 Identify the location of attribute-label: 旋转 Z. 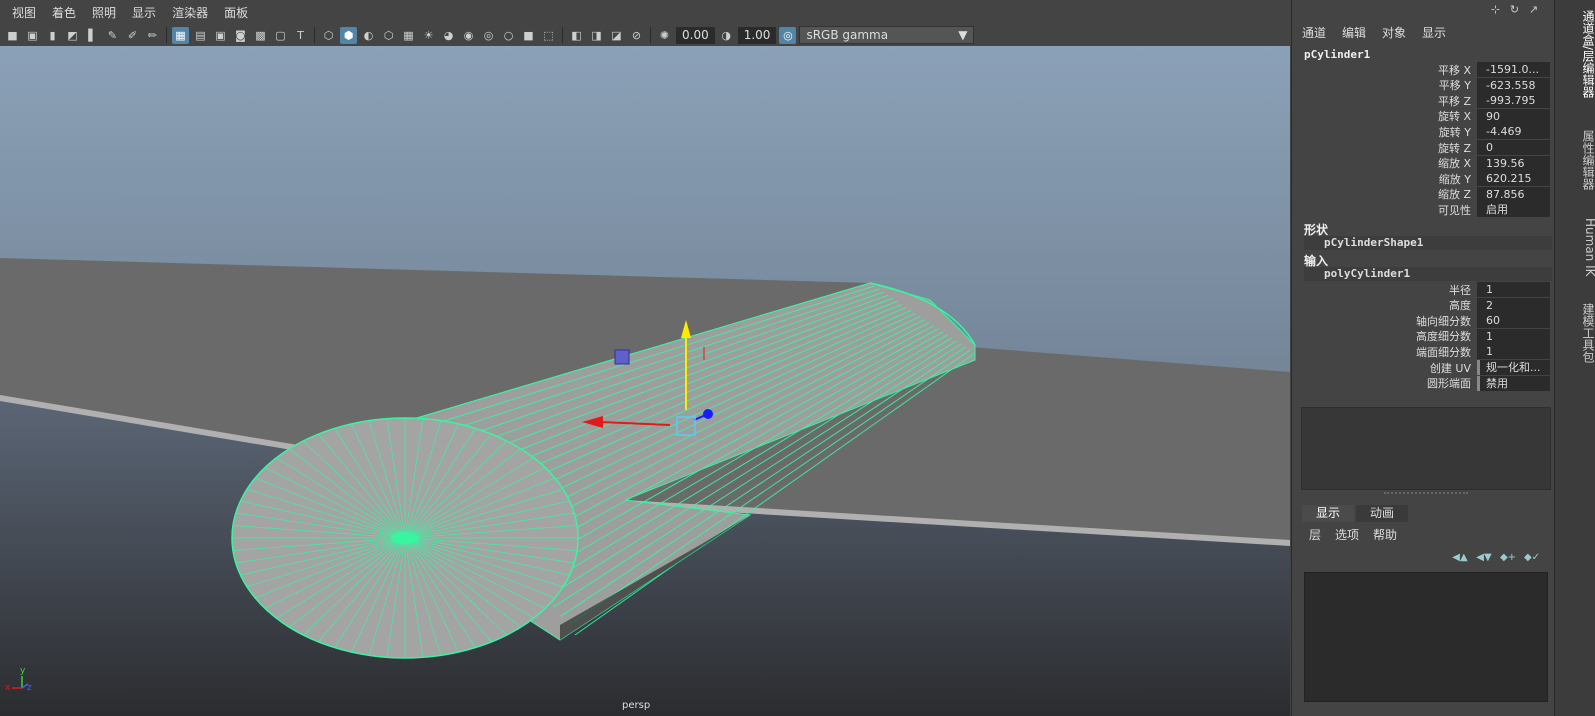
(1389, 148).